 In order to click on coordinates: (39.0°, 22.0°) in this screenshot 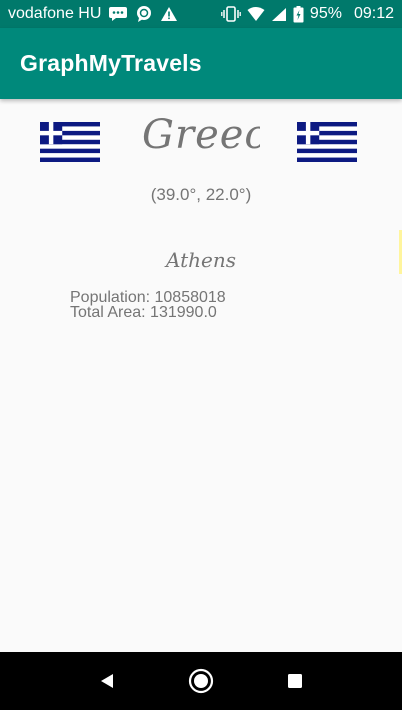, I will do `click(201, 194)`.